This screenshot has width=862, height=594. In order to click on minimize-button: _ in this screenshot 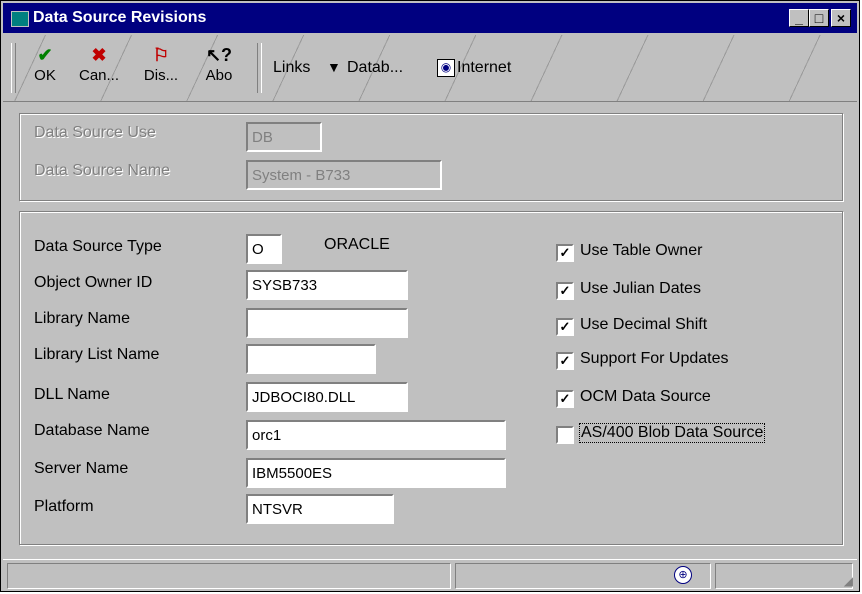, I will do `click(799, 18)`.